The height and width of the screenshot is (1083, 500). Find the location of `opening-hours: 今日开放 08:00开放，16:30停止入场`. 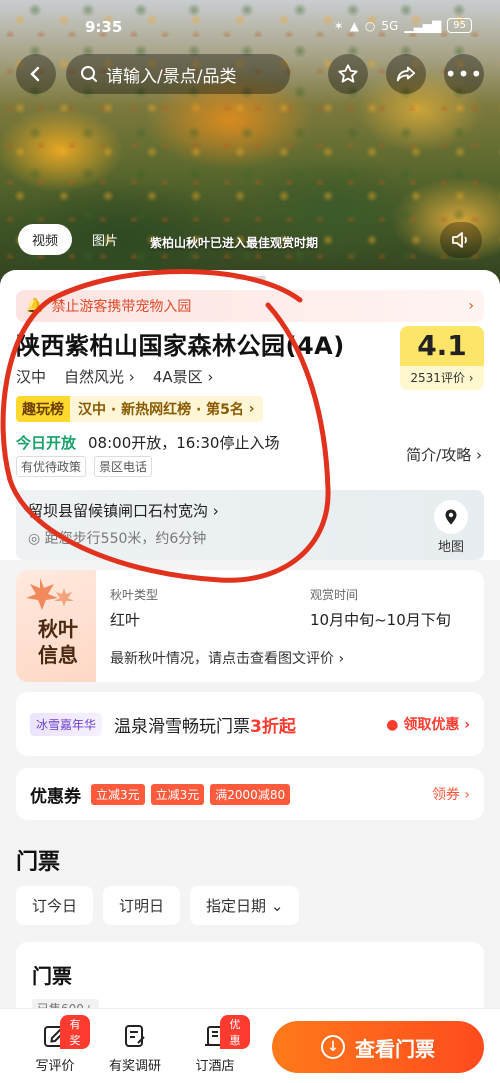

opening-hours: 今日开放 08:00开放，16:30停止入场 is located at coordinates (147, 442).